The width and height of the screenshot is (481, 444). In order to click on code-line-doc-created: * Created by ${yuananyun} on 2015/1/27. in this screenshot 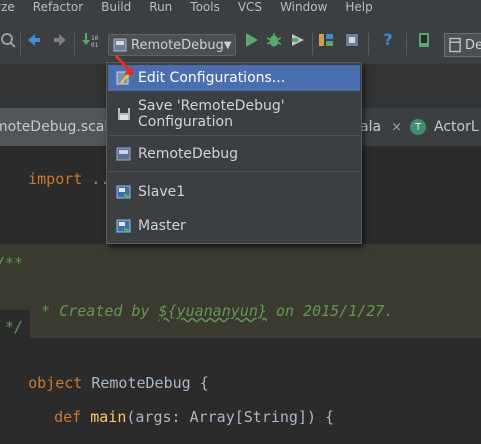, I will do `click(213, 311)`.